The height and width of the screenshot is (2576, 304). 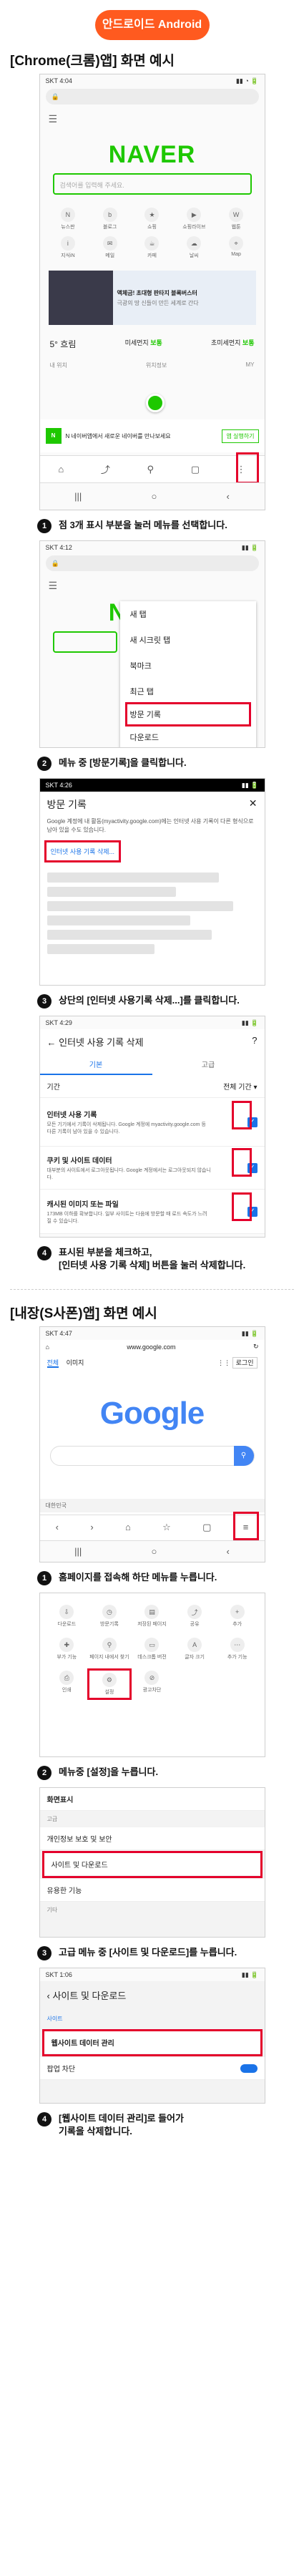 What do you see at coordinates (152, 1684) in the screenshot?
I see `menu-adblock: ⊘ 광고차단` at bounding box center [152, 1684].